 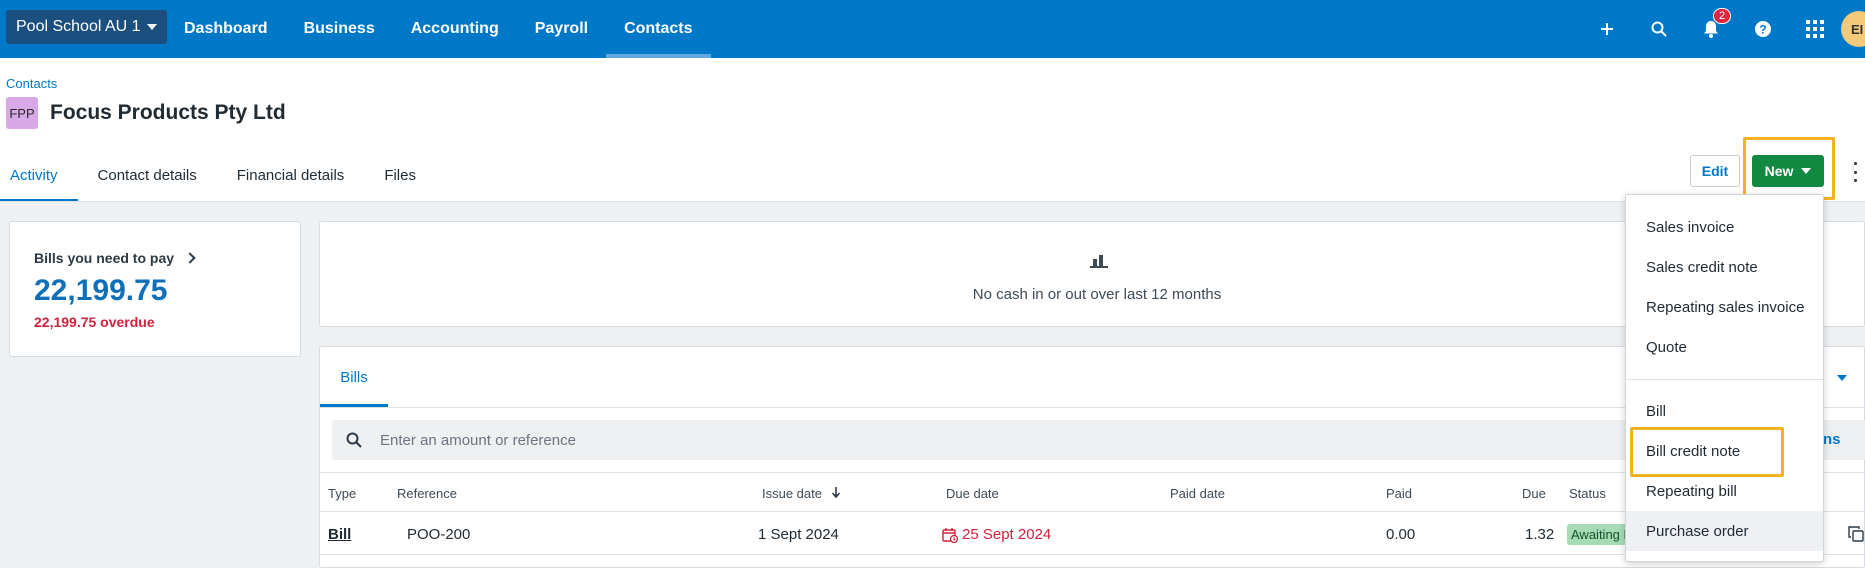 I want to click on apps-grid-icon, so click(x=1815, y=29).